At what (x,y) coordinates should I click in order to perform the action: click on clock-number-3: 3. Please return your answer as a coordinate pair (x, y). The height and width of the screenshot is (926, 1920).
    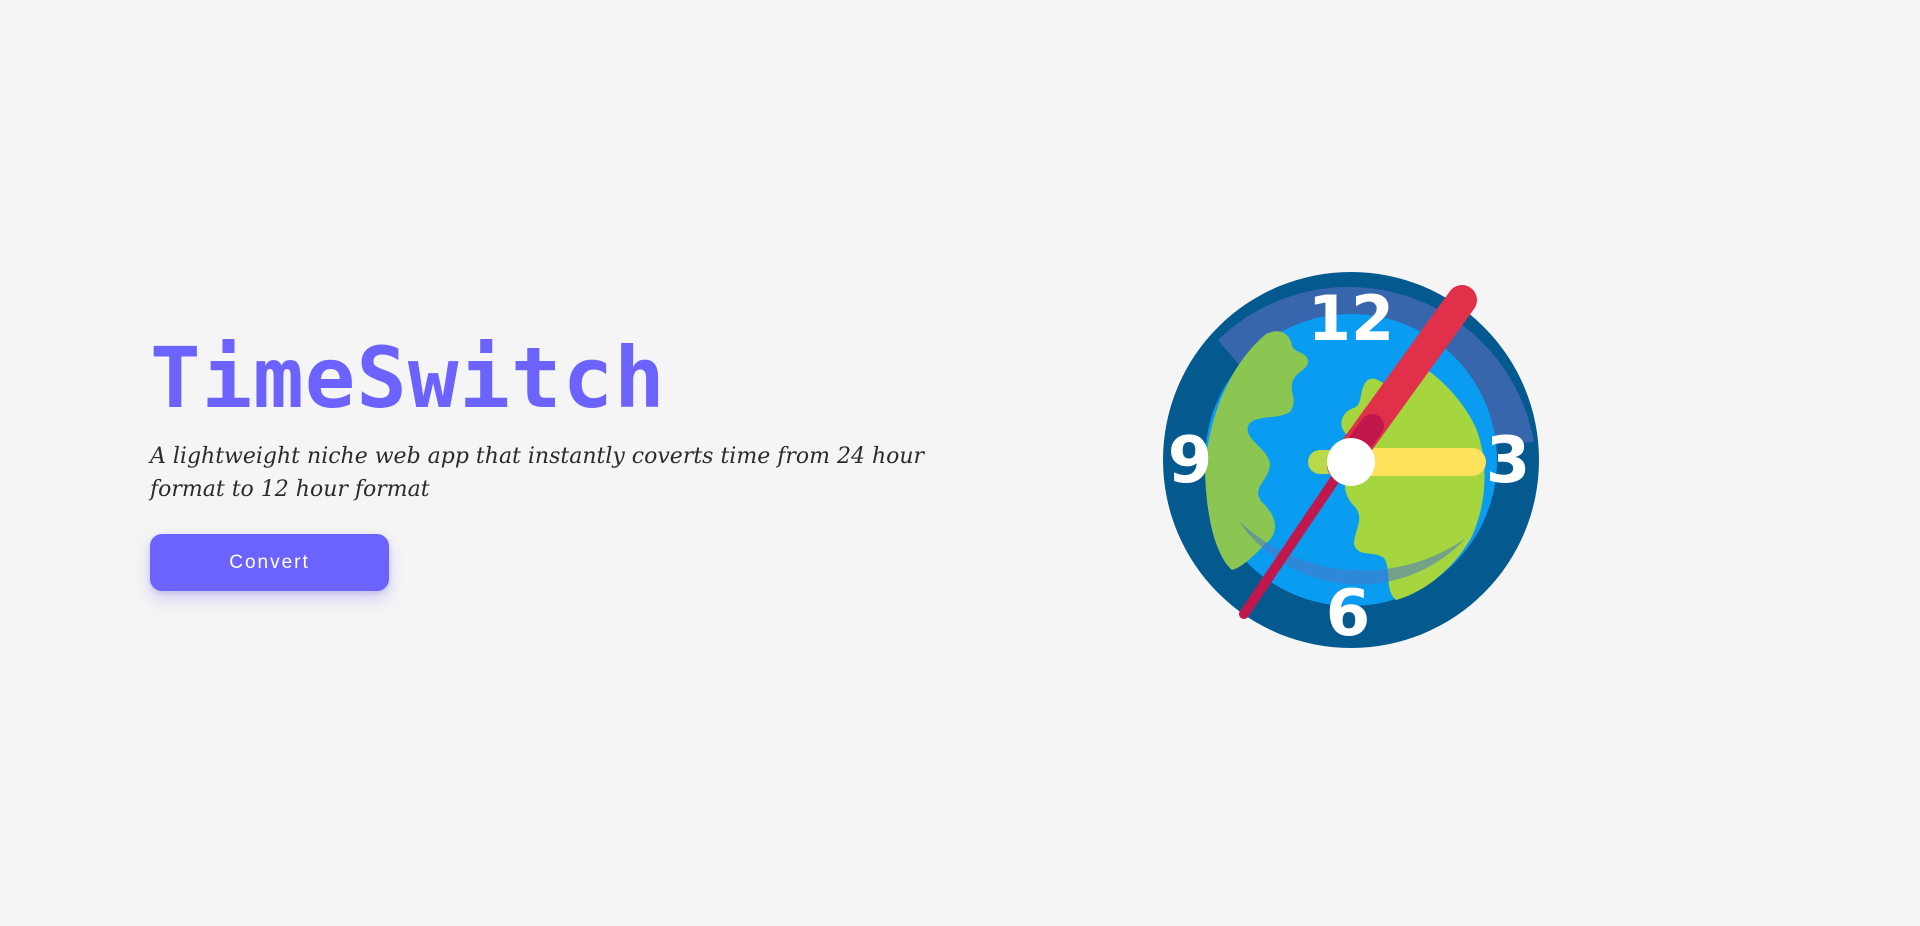
    Looking at the image, I should click on (1508, 461).